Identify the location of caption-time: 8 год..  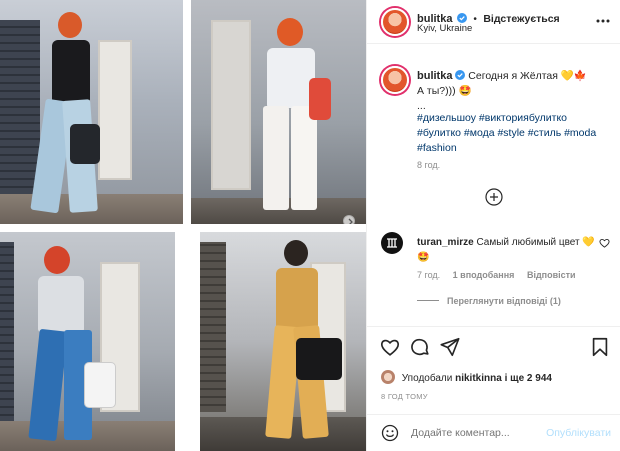
(429, 165).